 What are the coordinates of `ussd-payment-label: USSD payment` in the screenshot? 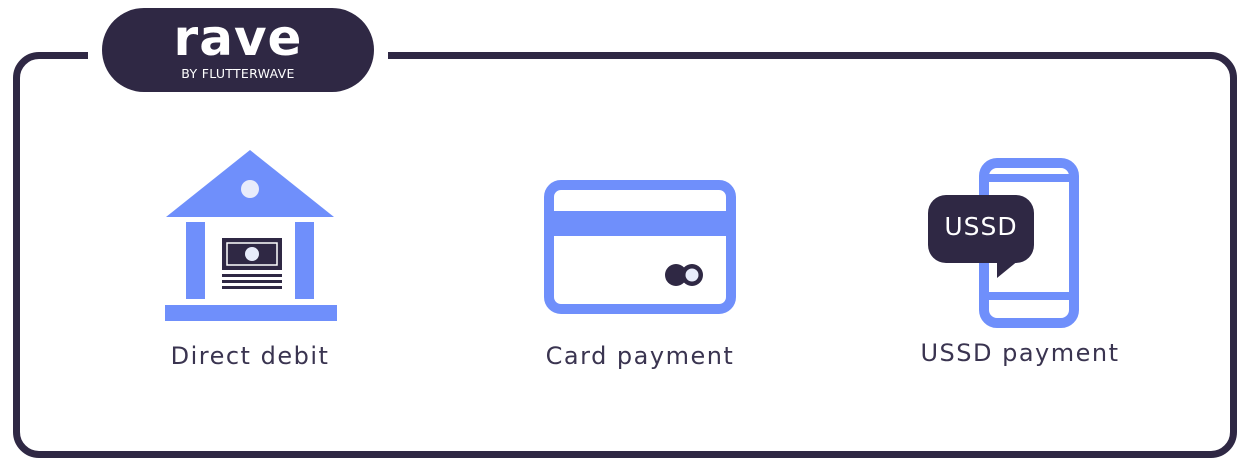 It's located at (1020, 353).